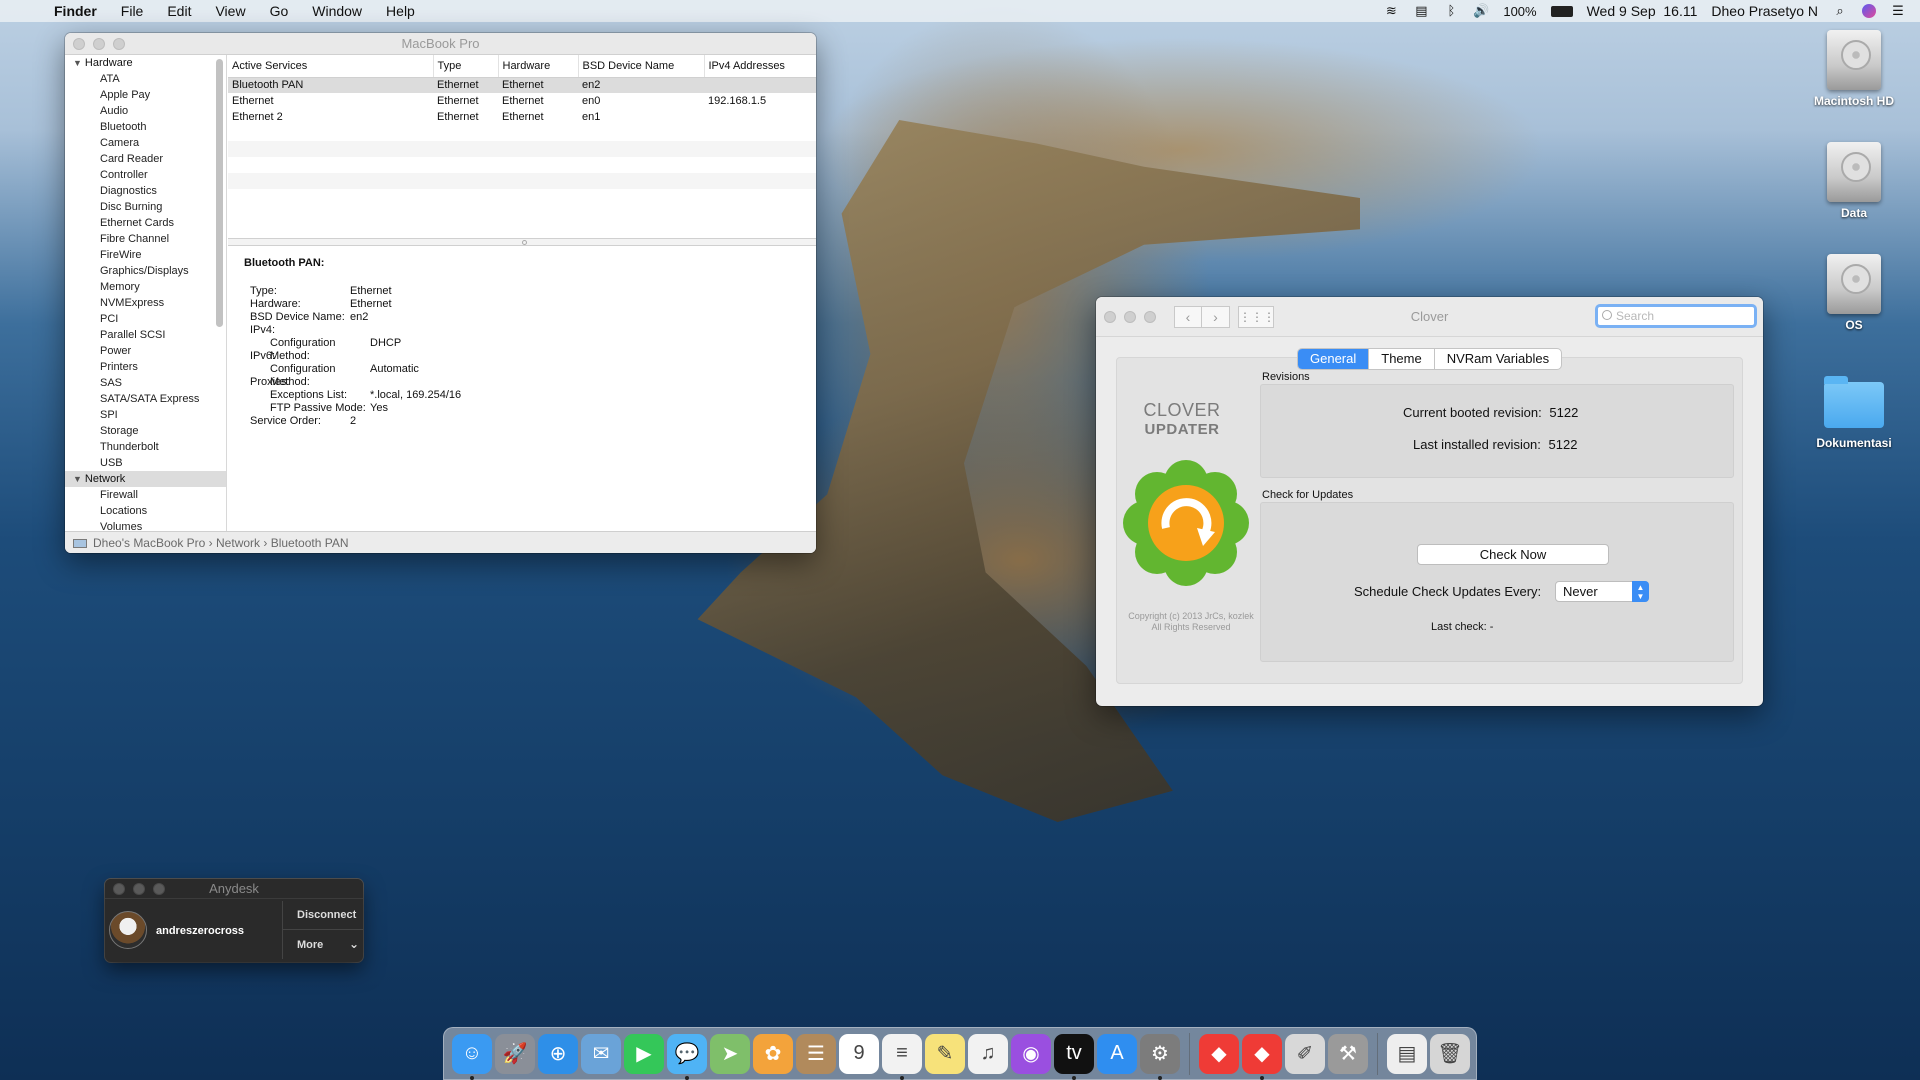 The height and width of the screenshot is (1080, 1920). I want to click on menu-view: View, so click(230, 11).